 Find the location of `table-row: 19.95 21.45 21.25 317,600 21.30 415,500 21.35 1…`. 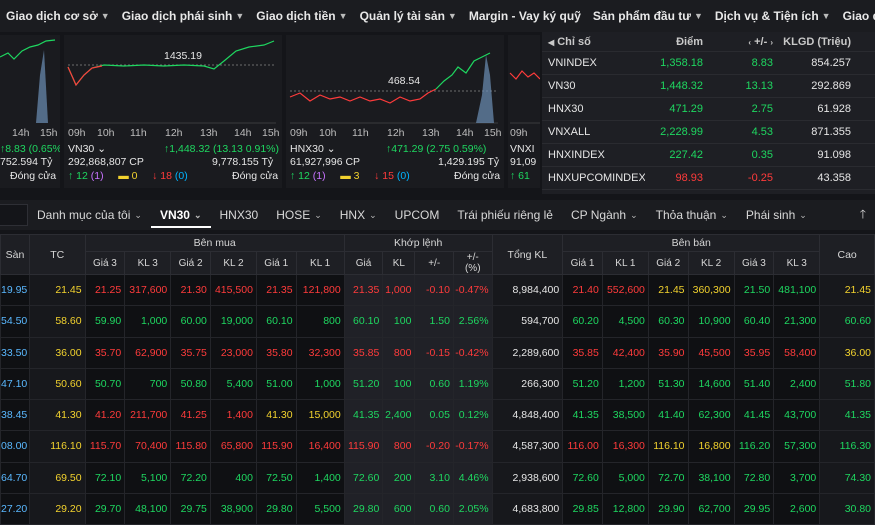

table-row: 19.95 21.45 21.25 317,600 21.30 415,500 21.35 1… is located at coordinates (437, 290).